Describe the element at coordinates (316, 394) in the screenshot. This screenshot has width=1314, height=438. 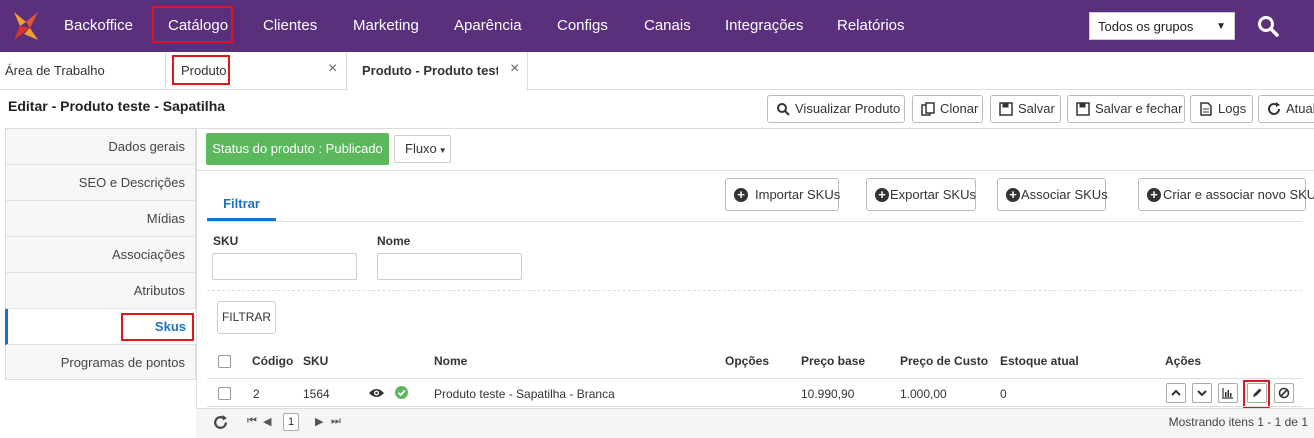
I see `cell-sku: 1564` at that location.